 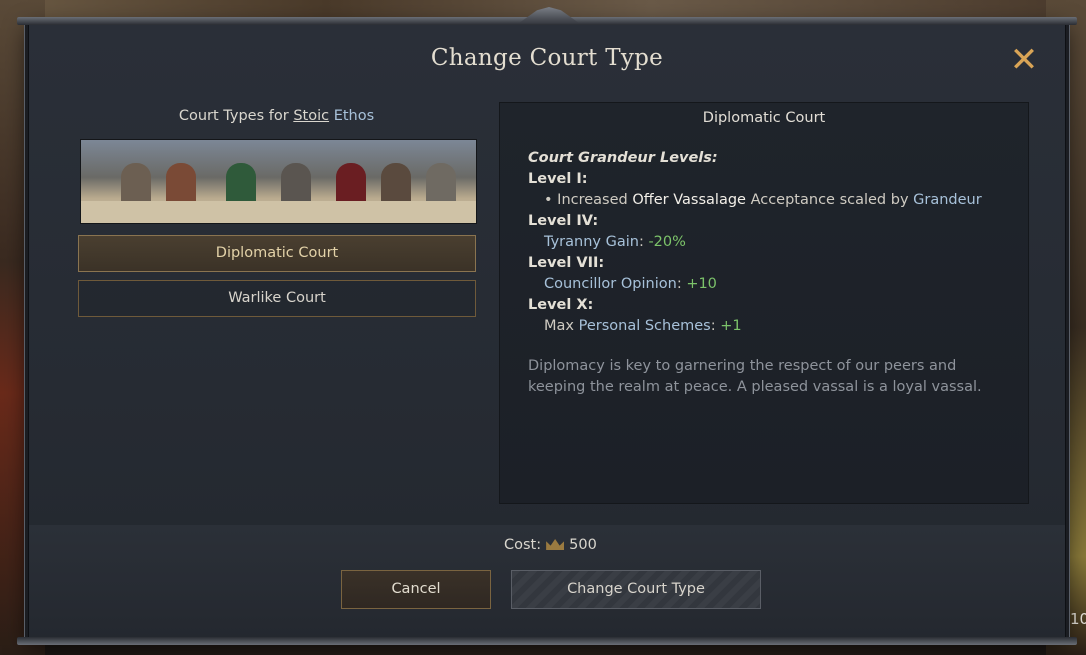 I want to click on effect-text: Acceptance scaled by, so click(x=829, y=200).